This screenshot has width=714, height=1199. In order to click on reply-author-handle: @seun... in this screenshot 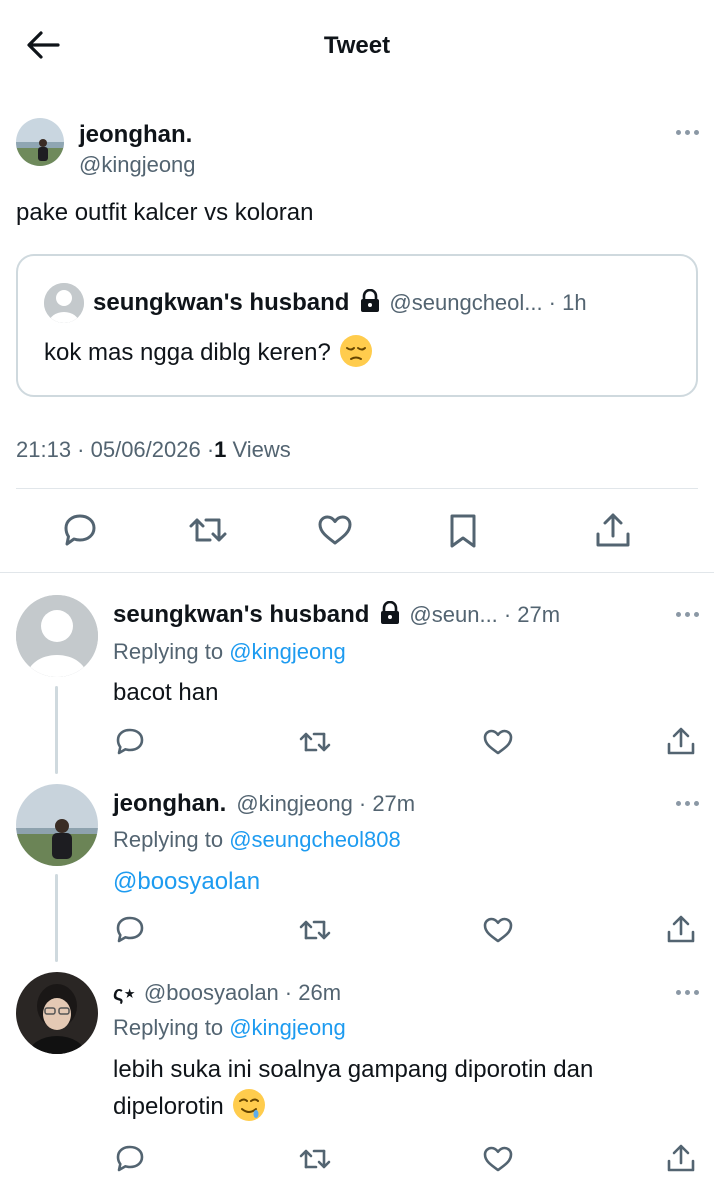, I will do `click(453, 615)`.